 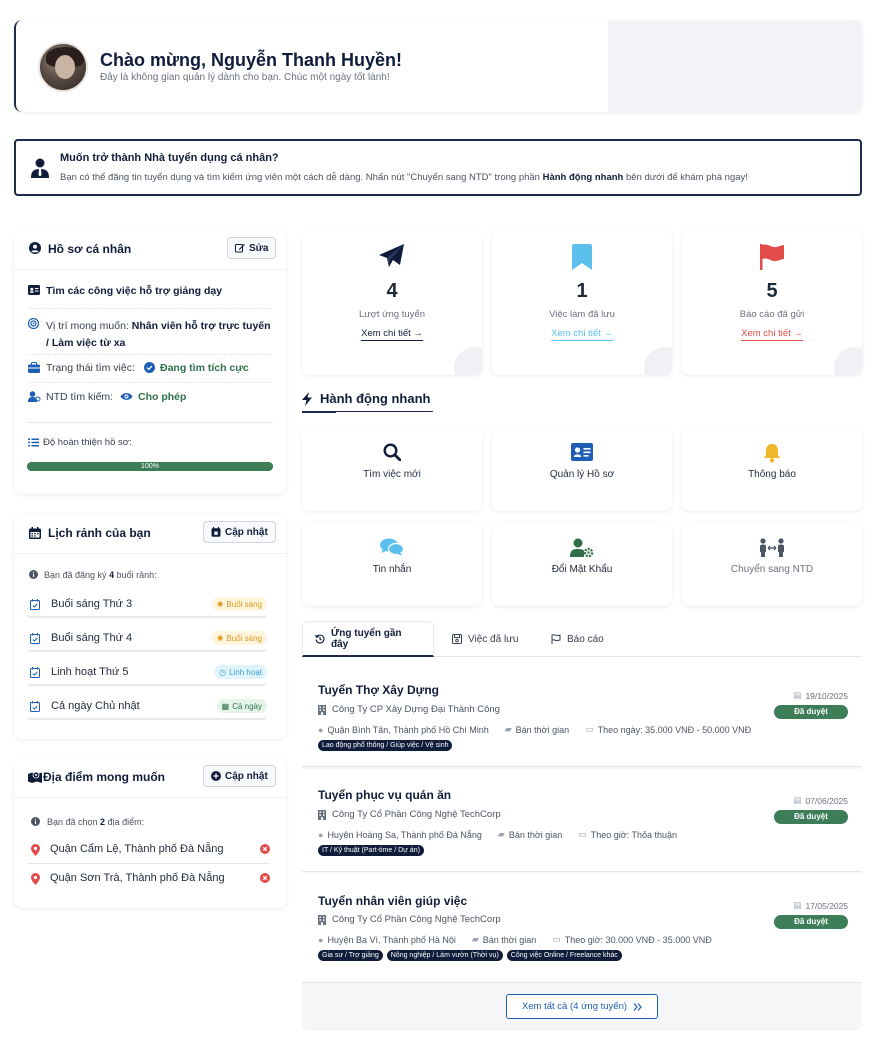 What do you see at coordinates (392, 302) in the screenshot?
I see `stat-applications: 4 Lượt ứng tuyển Xem chi tiết →` at bounding box center [392, 302].